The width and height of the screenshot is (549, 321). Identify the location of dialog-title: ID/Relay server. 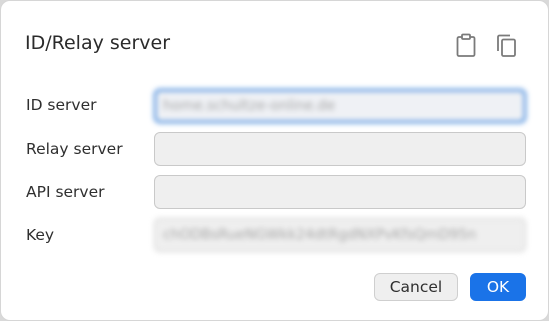
(98, 43).